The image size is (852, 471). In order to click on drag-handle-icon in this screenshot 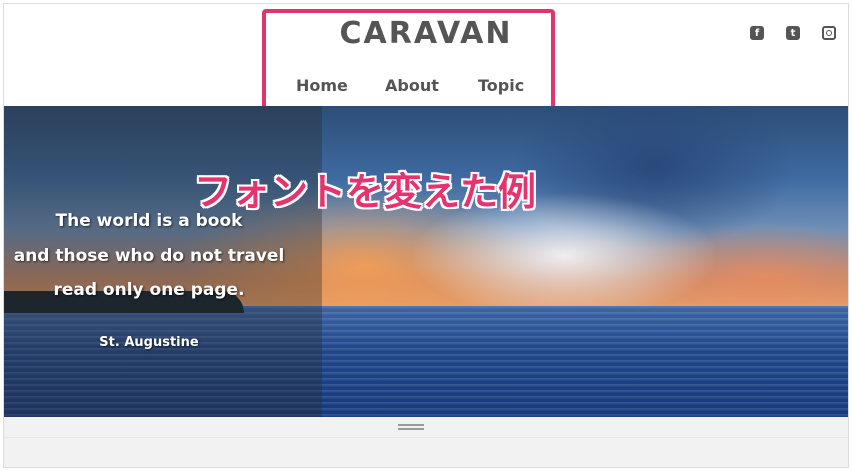, I will do `click(411, 427)`.